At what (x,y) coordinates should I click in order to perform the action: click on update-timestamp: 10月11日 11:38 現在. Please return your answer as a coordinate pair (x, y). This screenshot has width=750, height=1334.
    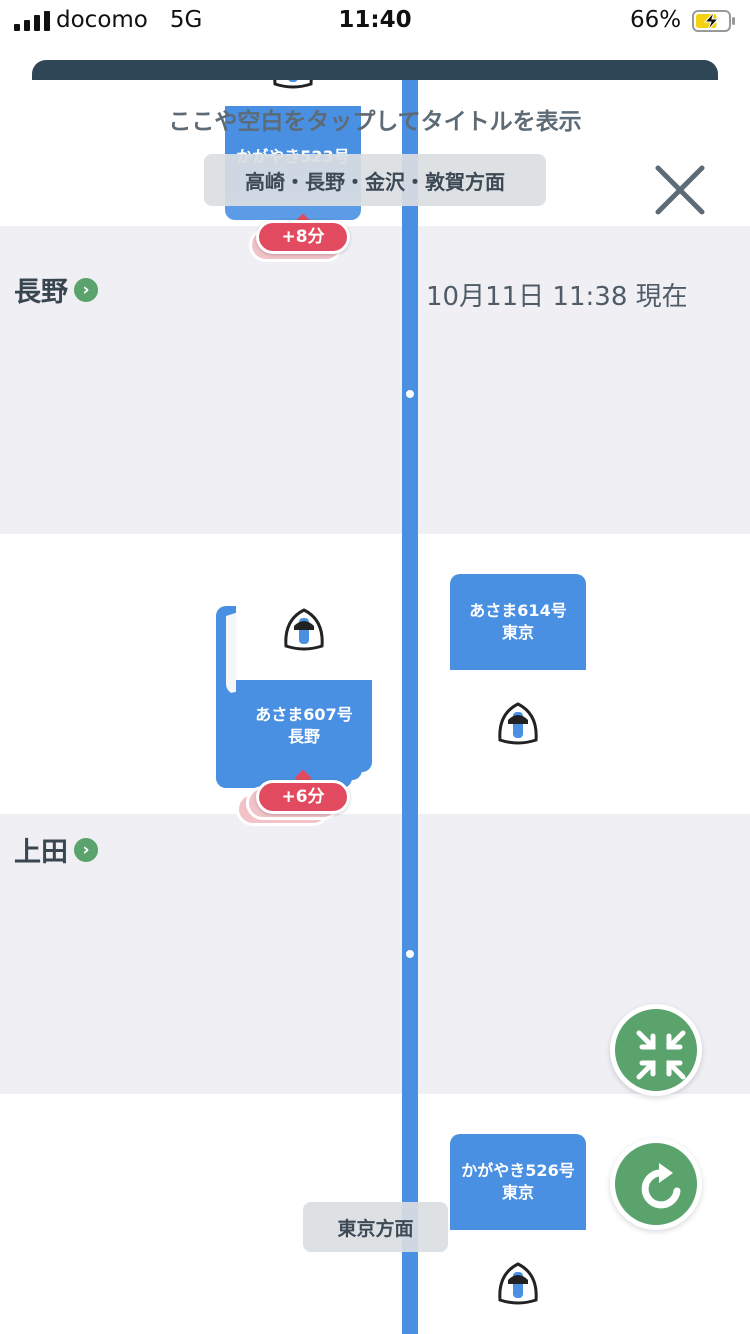
    Looking at the image, I should click on (557, 297).